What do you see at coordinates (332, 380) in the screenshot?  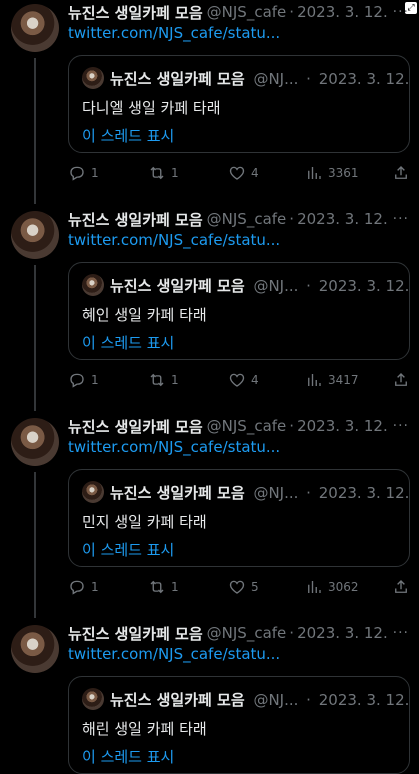 I see `views-button: 3417` at bounding box center [332, 380].